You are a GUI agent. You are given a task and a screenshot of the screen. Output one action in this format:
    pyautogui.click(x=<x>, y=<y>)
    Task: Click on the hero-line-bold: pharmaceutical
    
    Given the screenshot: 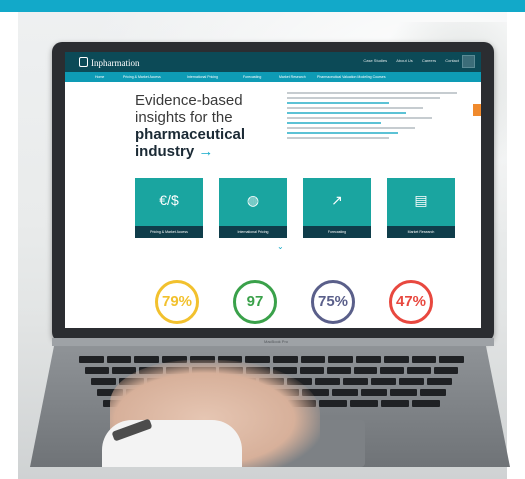 What is the action you would take?
    pyautogui.click(x=190, y=134)
    